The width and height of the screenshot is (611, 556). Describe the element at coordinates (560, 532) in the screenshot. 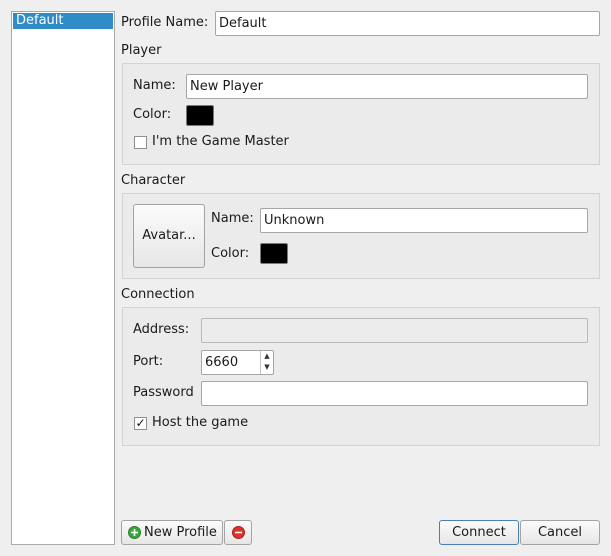

I see `cancel-button: Cancel` at that location.